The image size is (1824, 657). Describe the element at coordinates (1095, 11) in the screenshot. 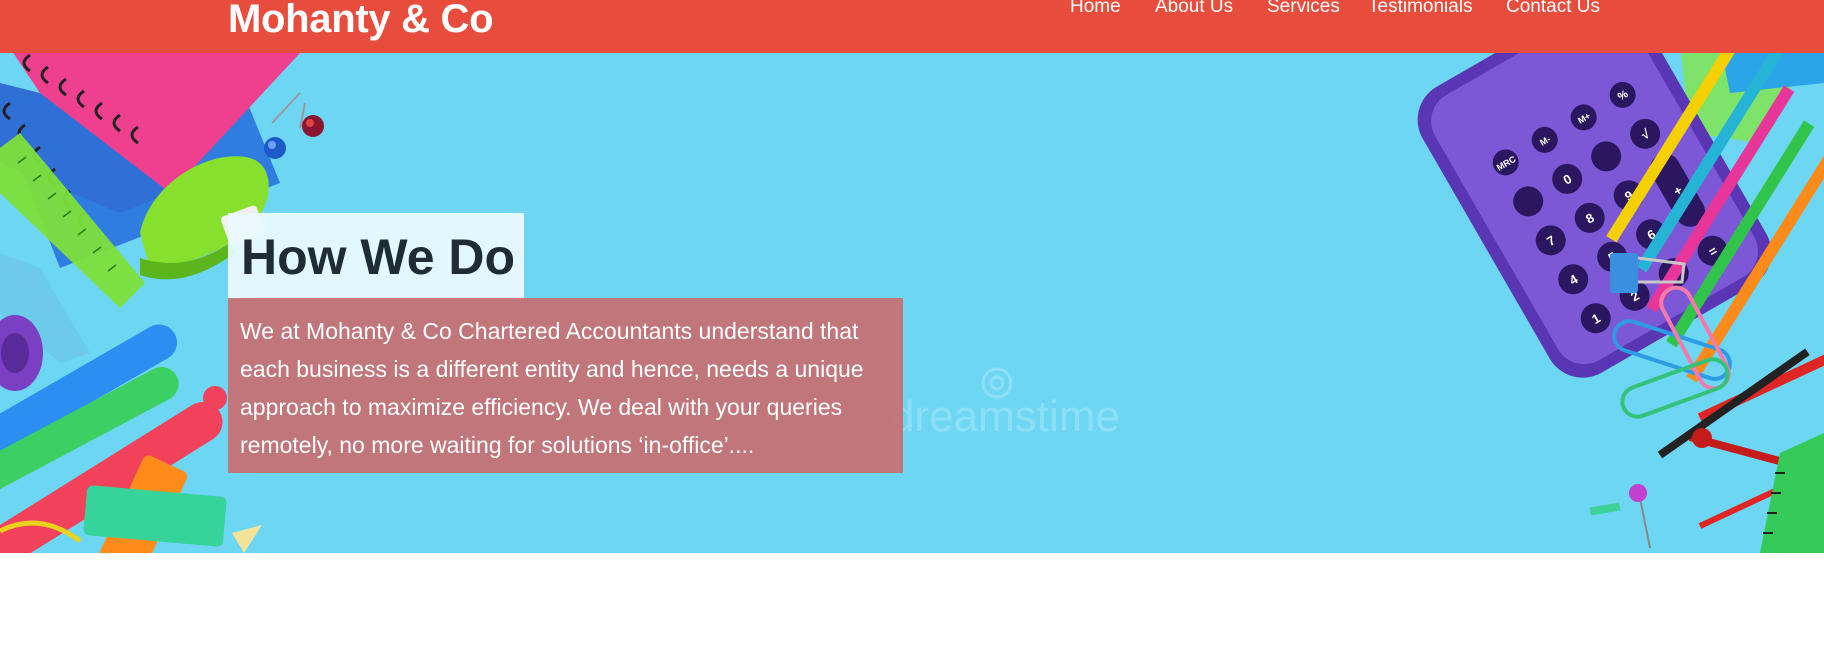

I see `nav-item-home: Home` at that location.